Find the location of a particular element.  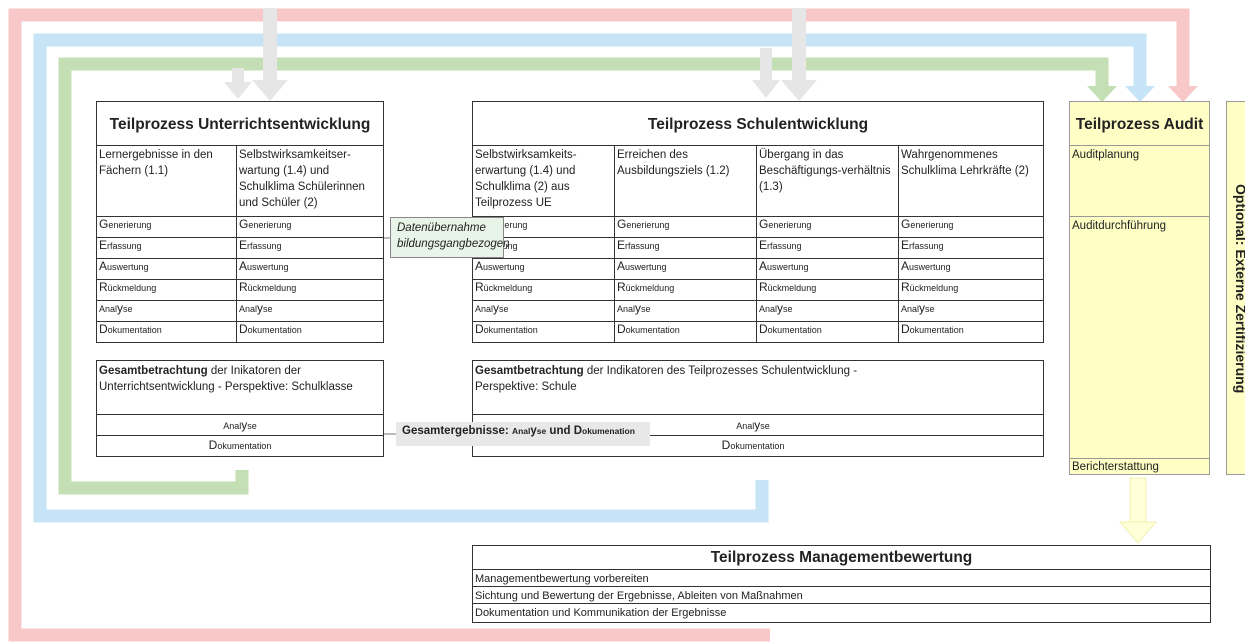

blue-flow-arrowhead is located at coordinates (1140, 94).